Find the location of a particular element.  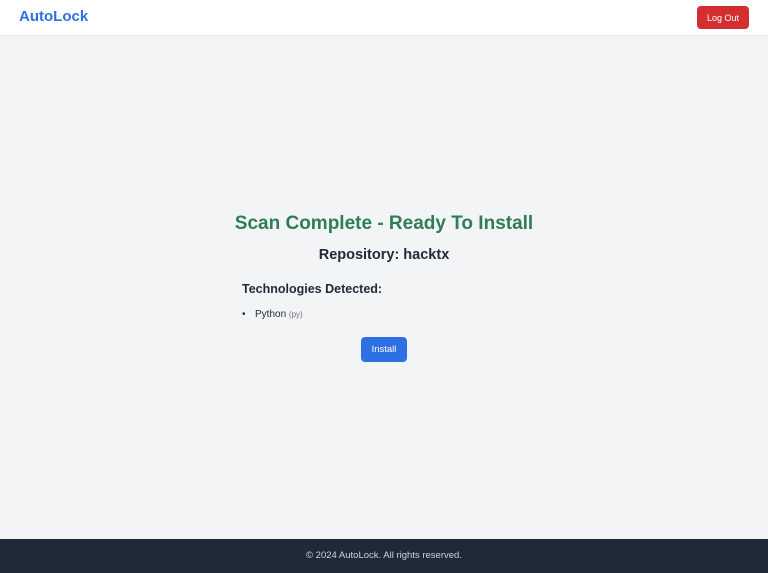

list-item: • Python (py) is located at coordinates (272, 314).